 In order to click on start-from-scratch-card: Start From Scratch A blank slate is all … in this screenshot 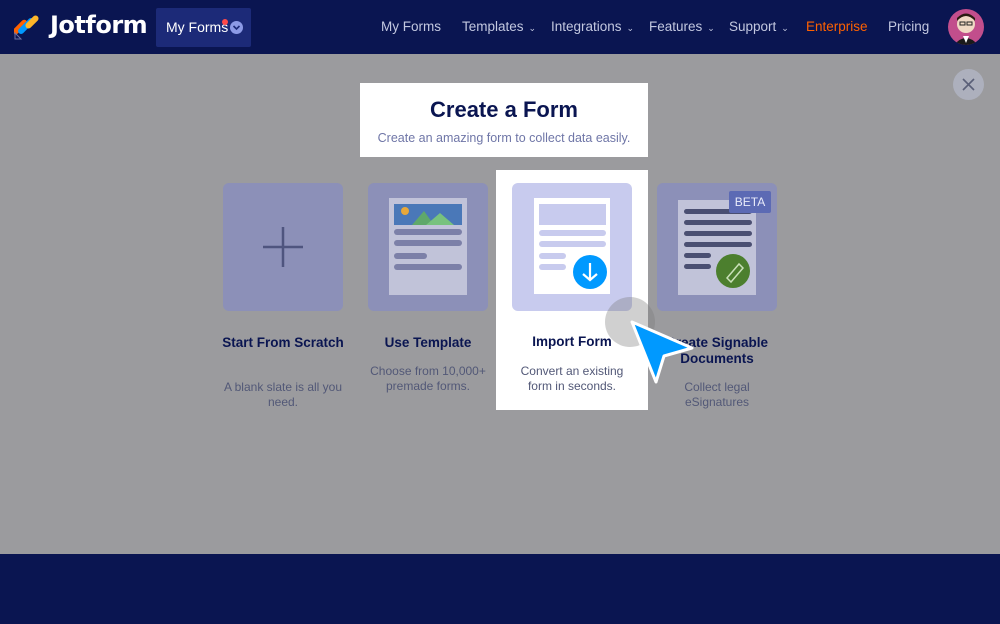, I will do `click(283, 296)`.